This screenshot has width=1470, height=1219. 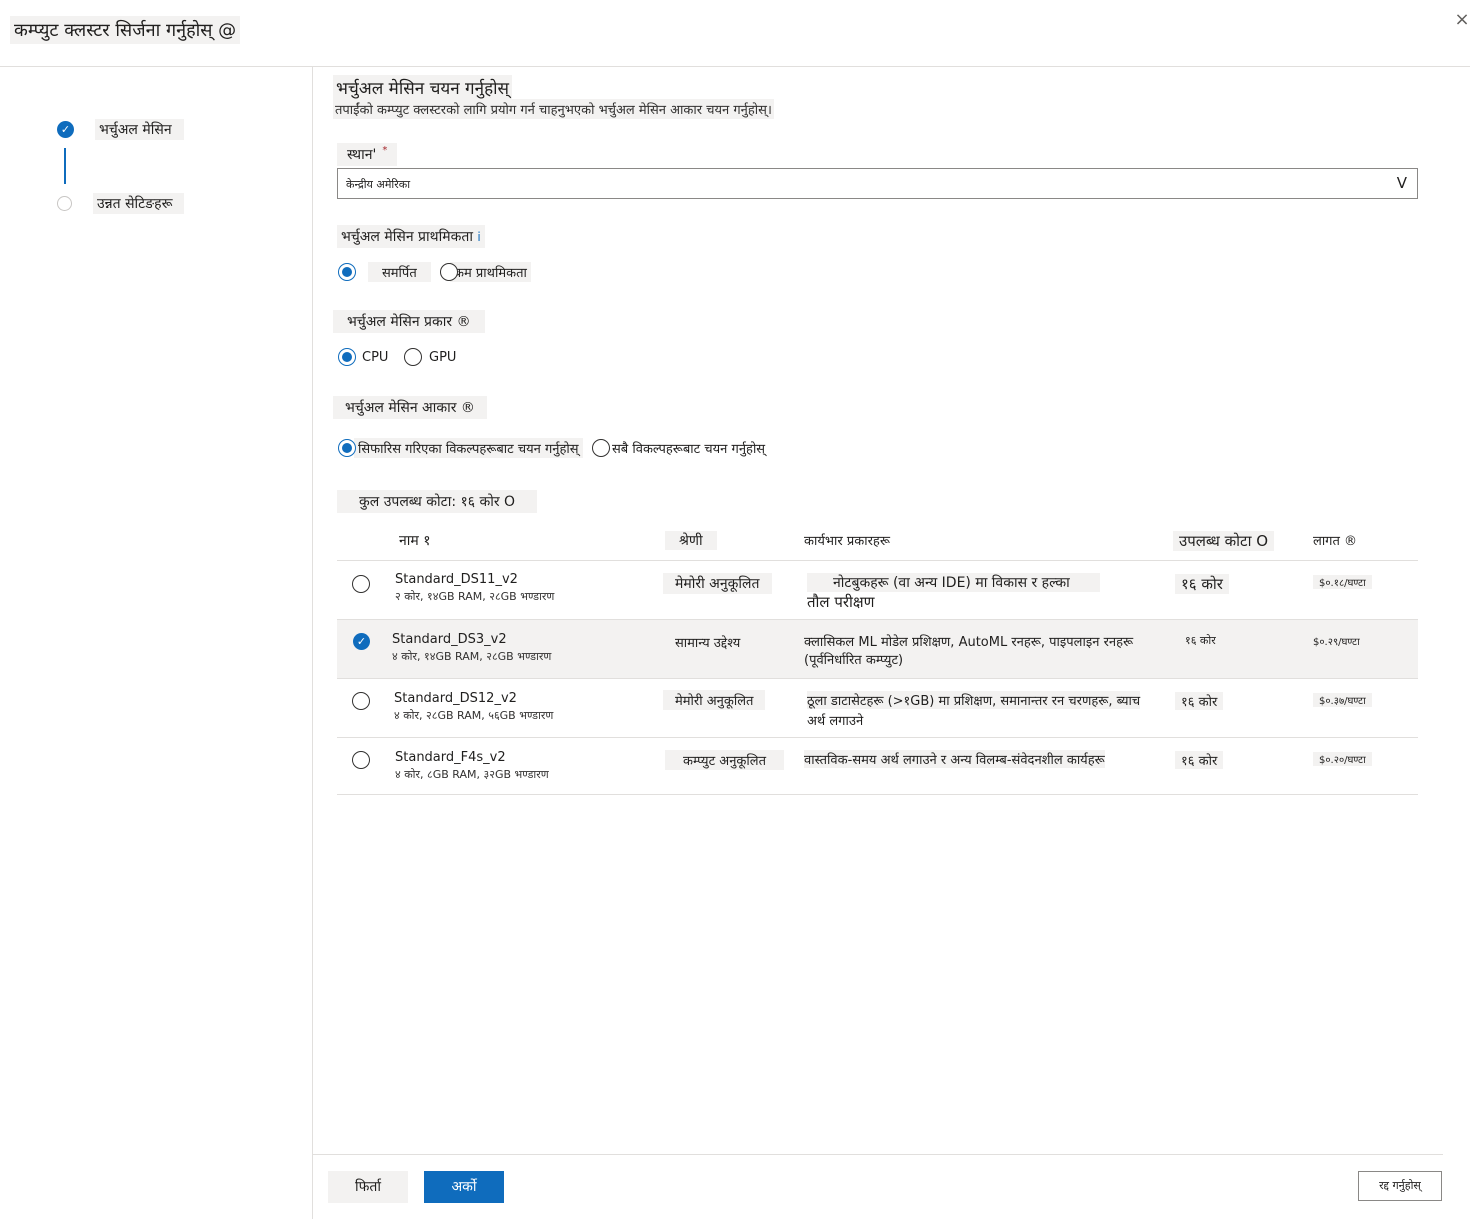 What do you see at coordinates (1335, 540) in the screenshot?
I see `col-header-cost: लागत ®` at bounding box center [1335, 540].